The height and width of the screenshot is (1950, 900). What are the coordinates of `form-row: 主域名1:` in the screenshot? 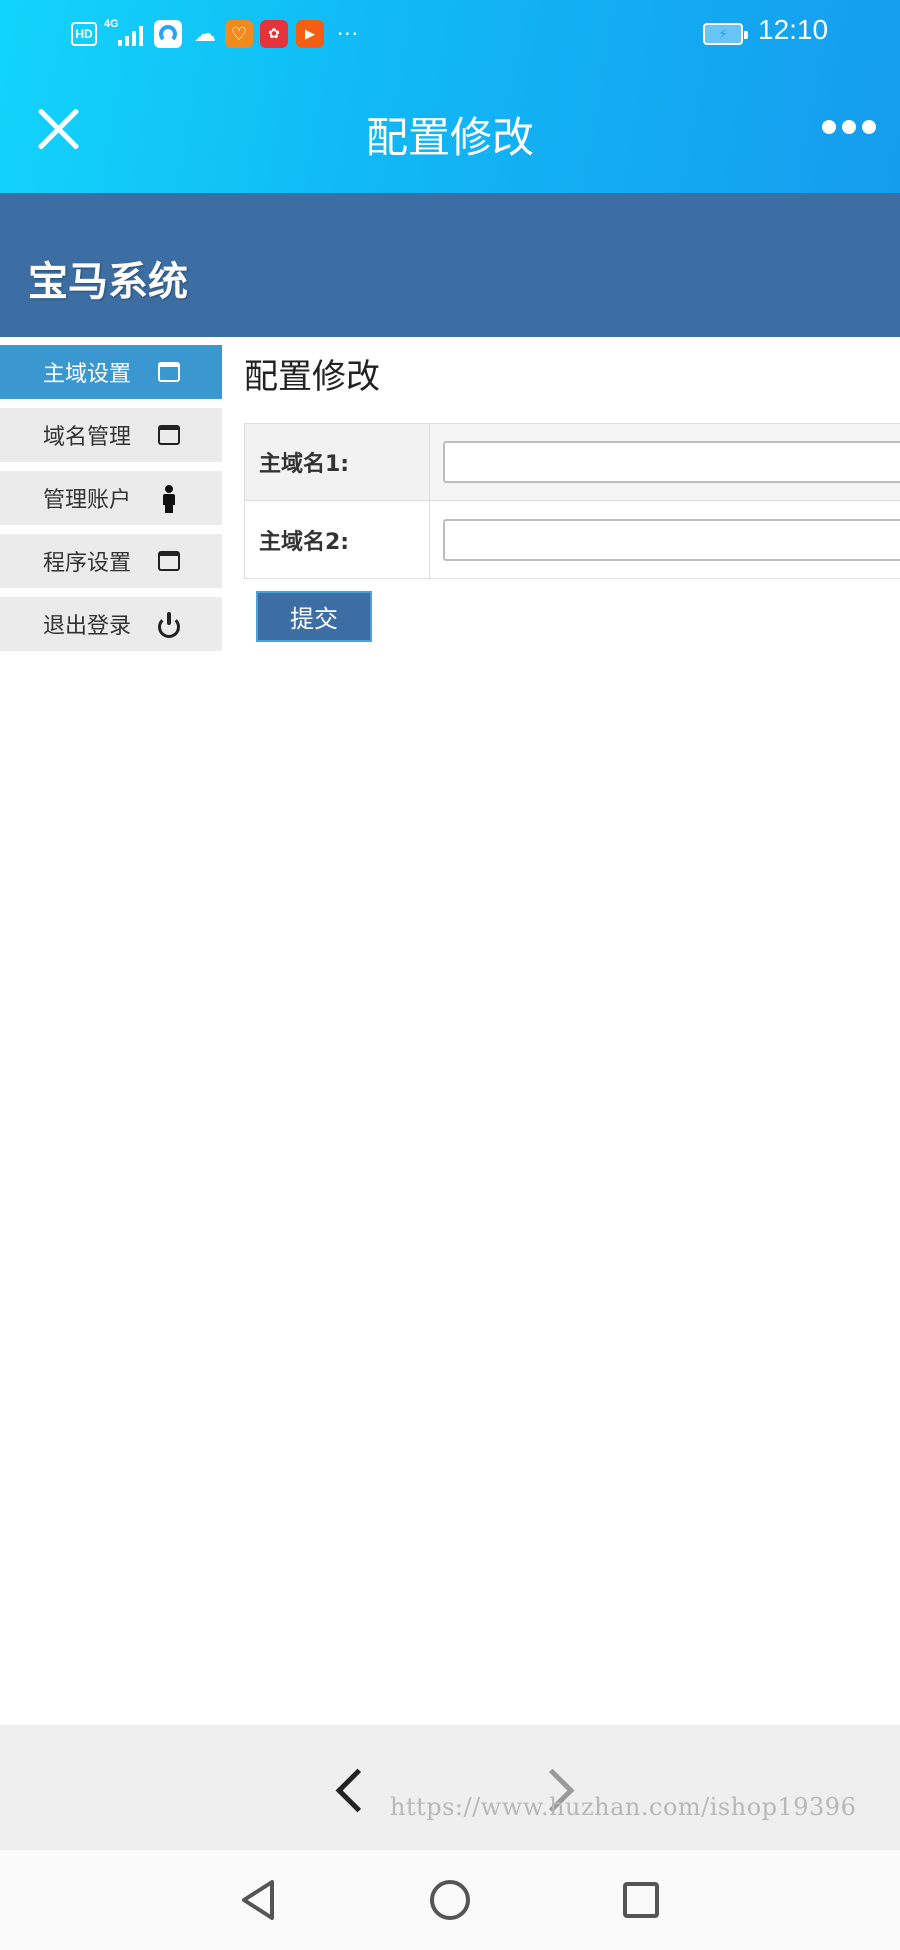 It's located at (572, 462).